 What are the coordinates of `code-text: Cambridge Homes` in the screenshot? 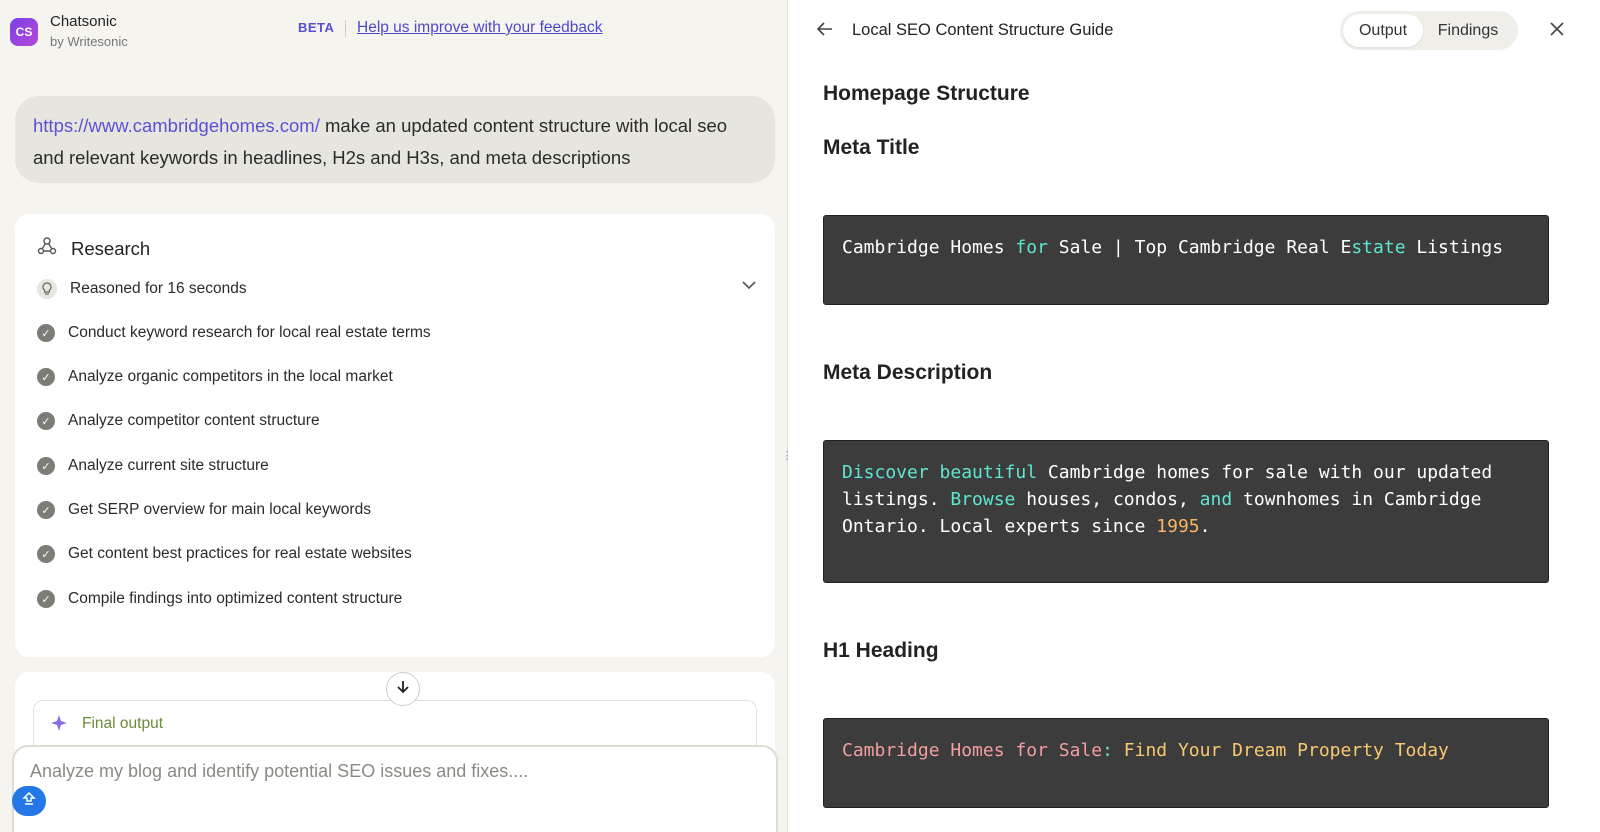 It's located at (929, 247).